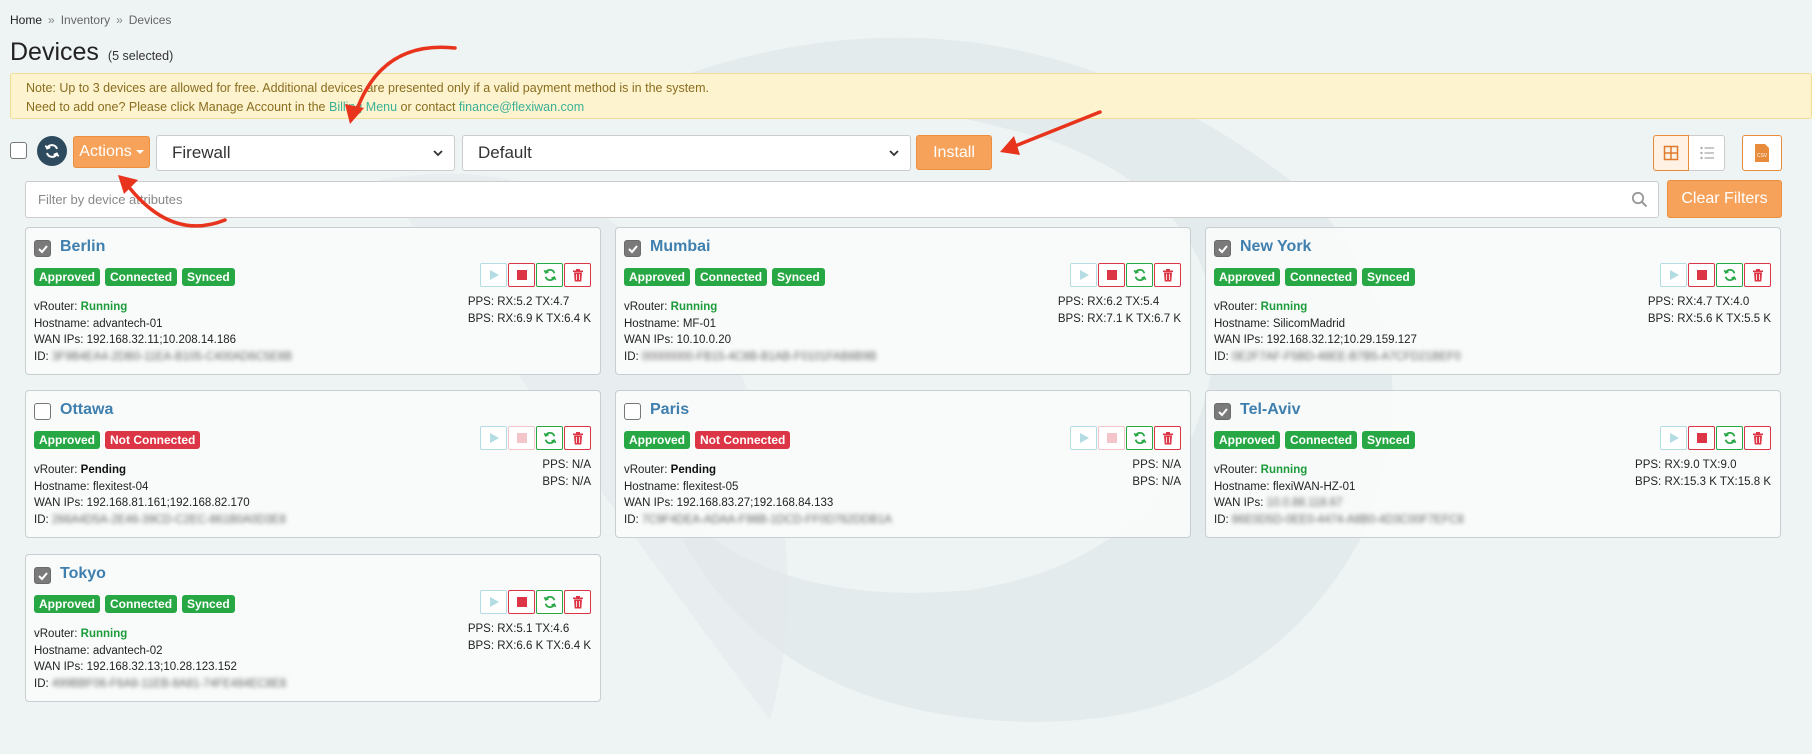  I want to click on wan-ips-row: WAN IPs: 192.168.83.27;192.168.84.133, so click(758, 503).